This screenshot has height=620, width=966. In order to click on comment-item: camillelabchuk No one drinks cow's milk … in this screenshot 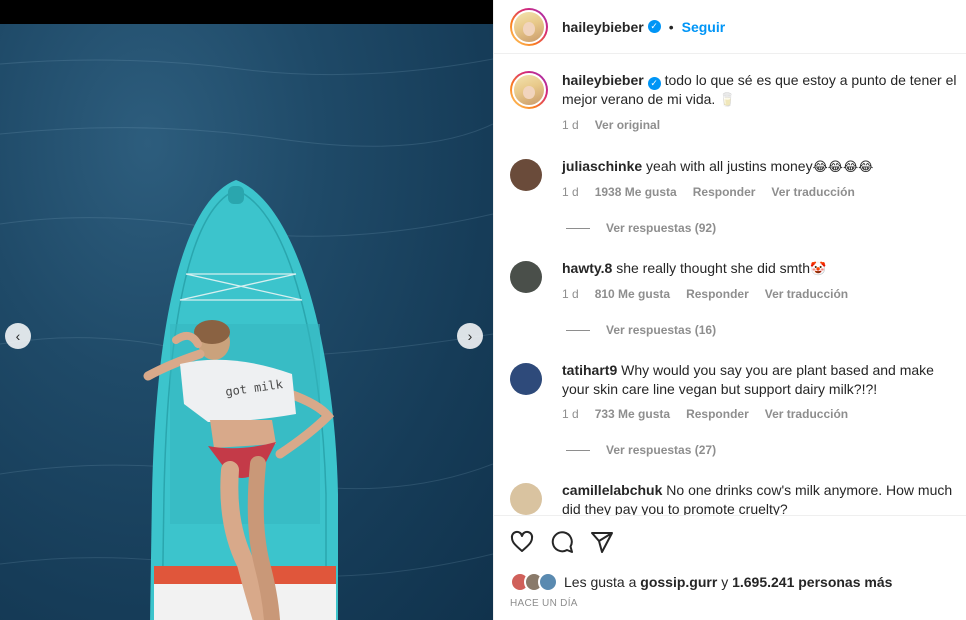, I will do `click(735, 498)`.